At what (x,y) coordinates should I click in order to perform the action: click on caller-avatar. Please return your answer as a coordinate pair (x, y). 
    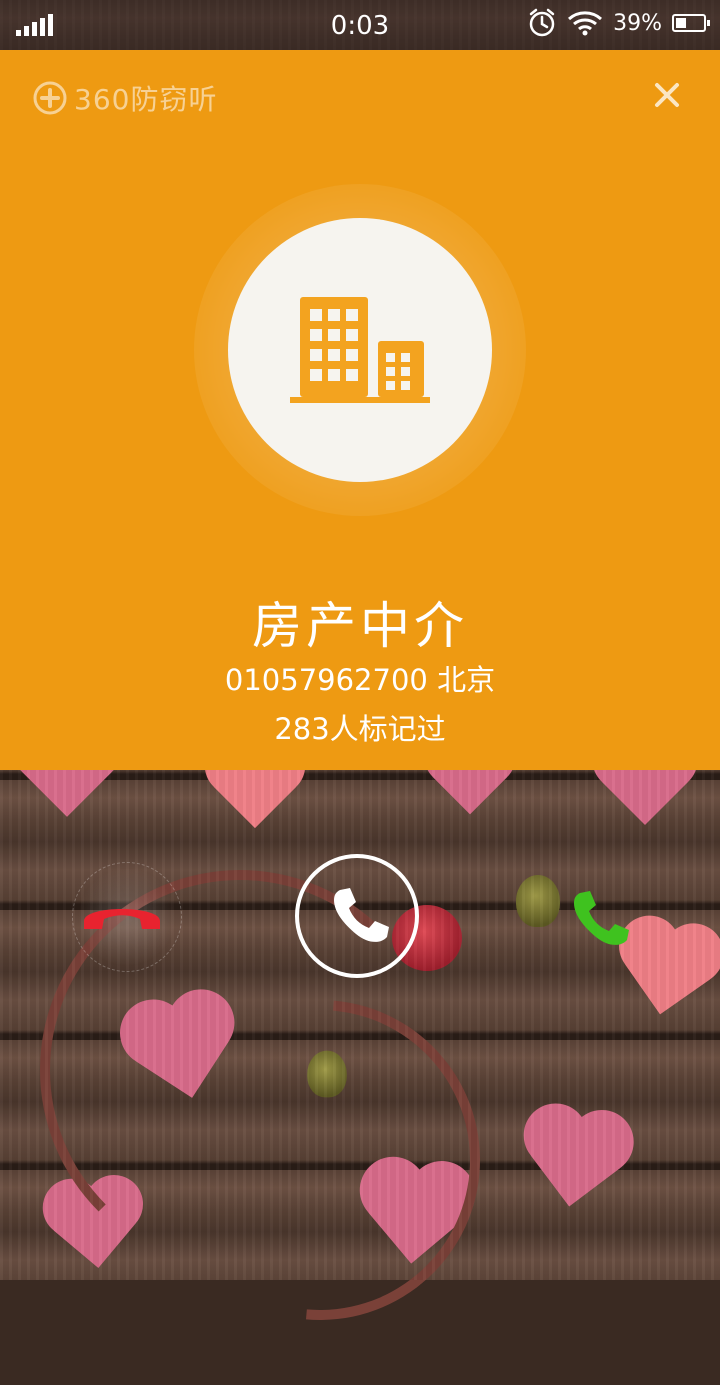
    Looking at the image, I should click on (360, 350).